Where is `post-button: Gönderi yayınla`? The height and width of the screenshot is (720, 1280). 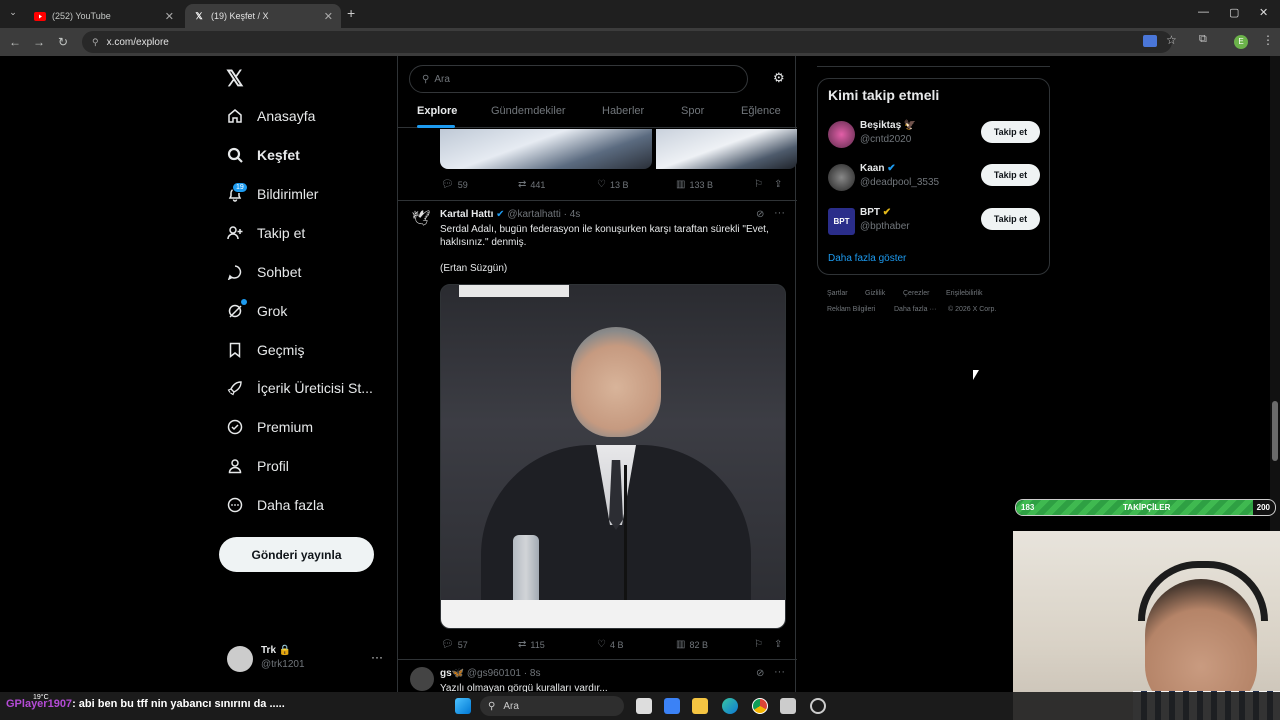 post-button: Gönderi yayınla is located at coordinates (296, 554).